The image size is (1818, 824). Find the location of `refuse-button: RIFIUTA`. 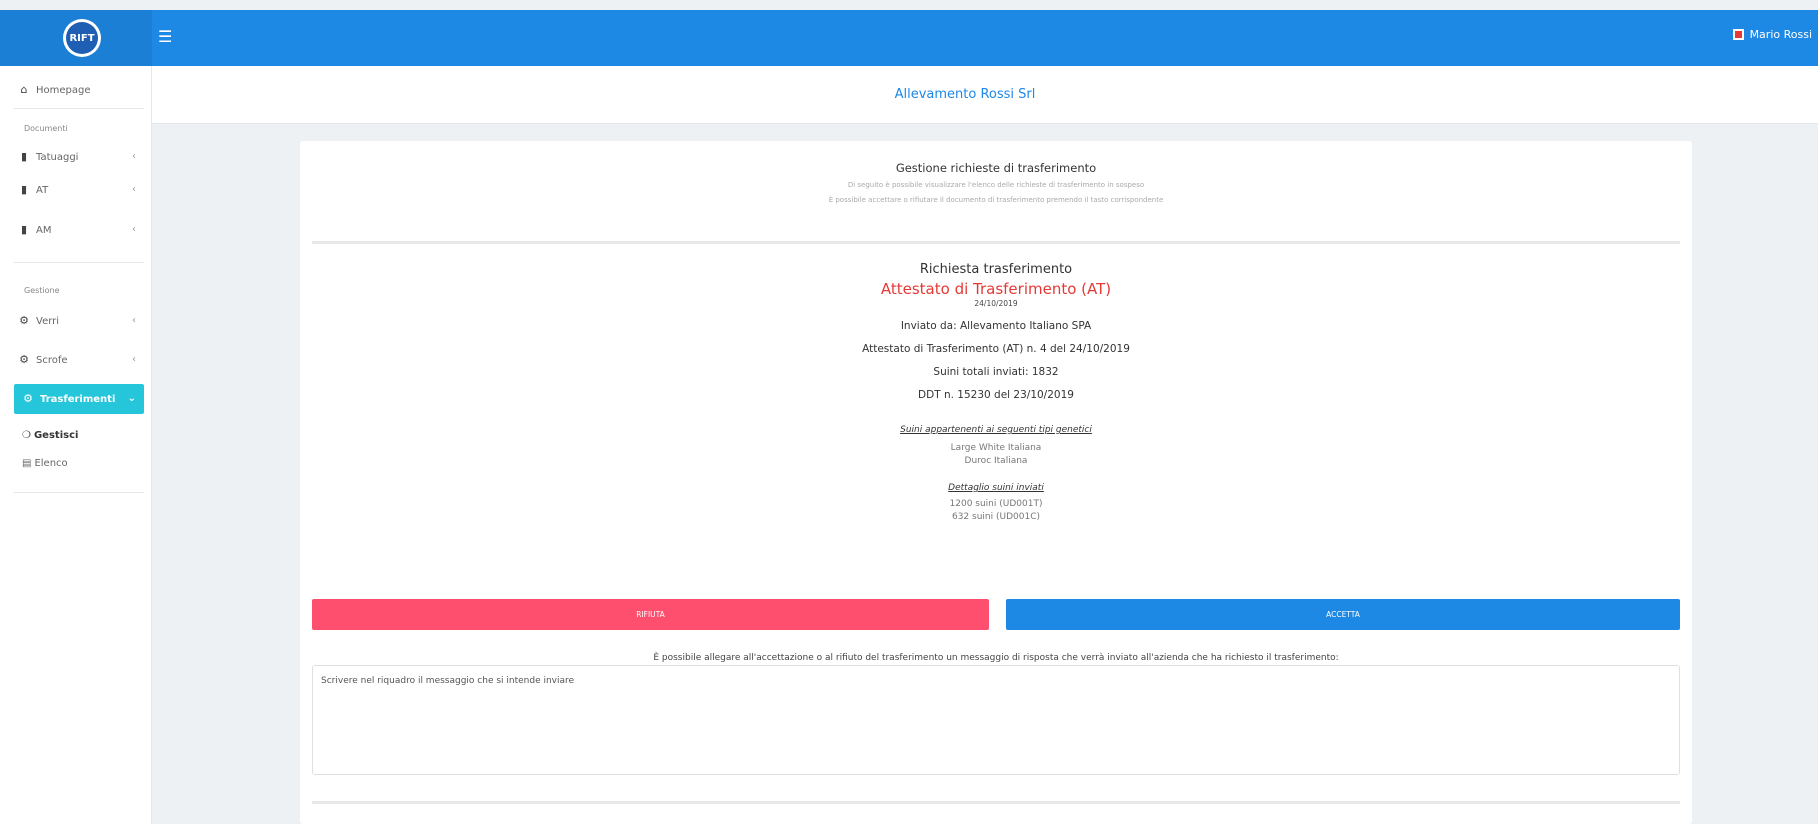

refuse-button: RIFIUTA is located at coordinates (650, 614).